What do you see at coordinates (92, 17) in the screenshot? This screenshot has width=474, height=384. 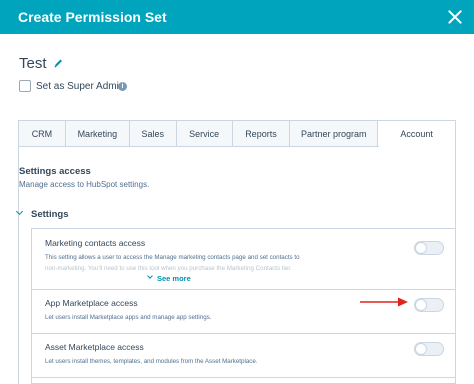 I see `modal-title: Create Permission Set` at bounding box center [92, 17].